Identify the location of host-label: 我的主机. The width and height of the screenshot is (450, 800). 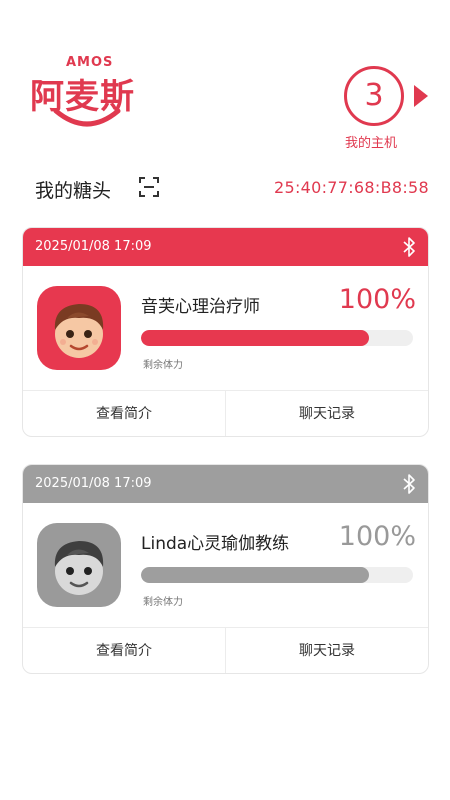
(371, 143).